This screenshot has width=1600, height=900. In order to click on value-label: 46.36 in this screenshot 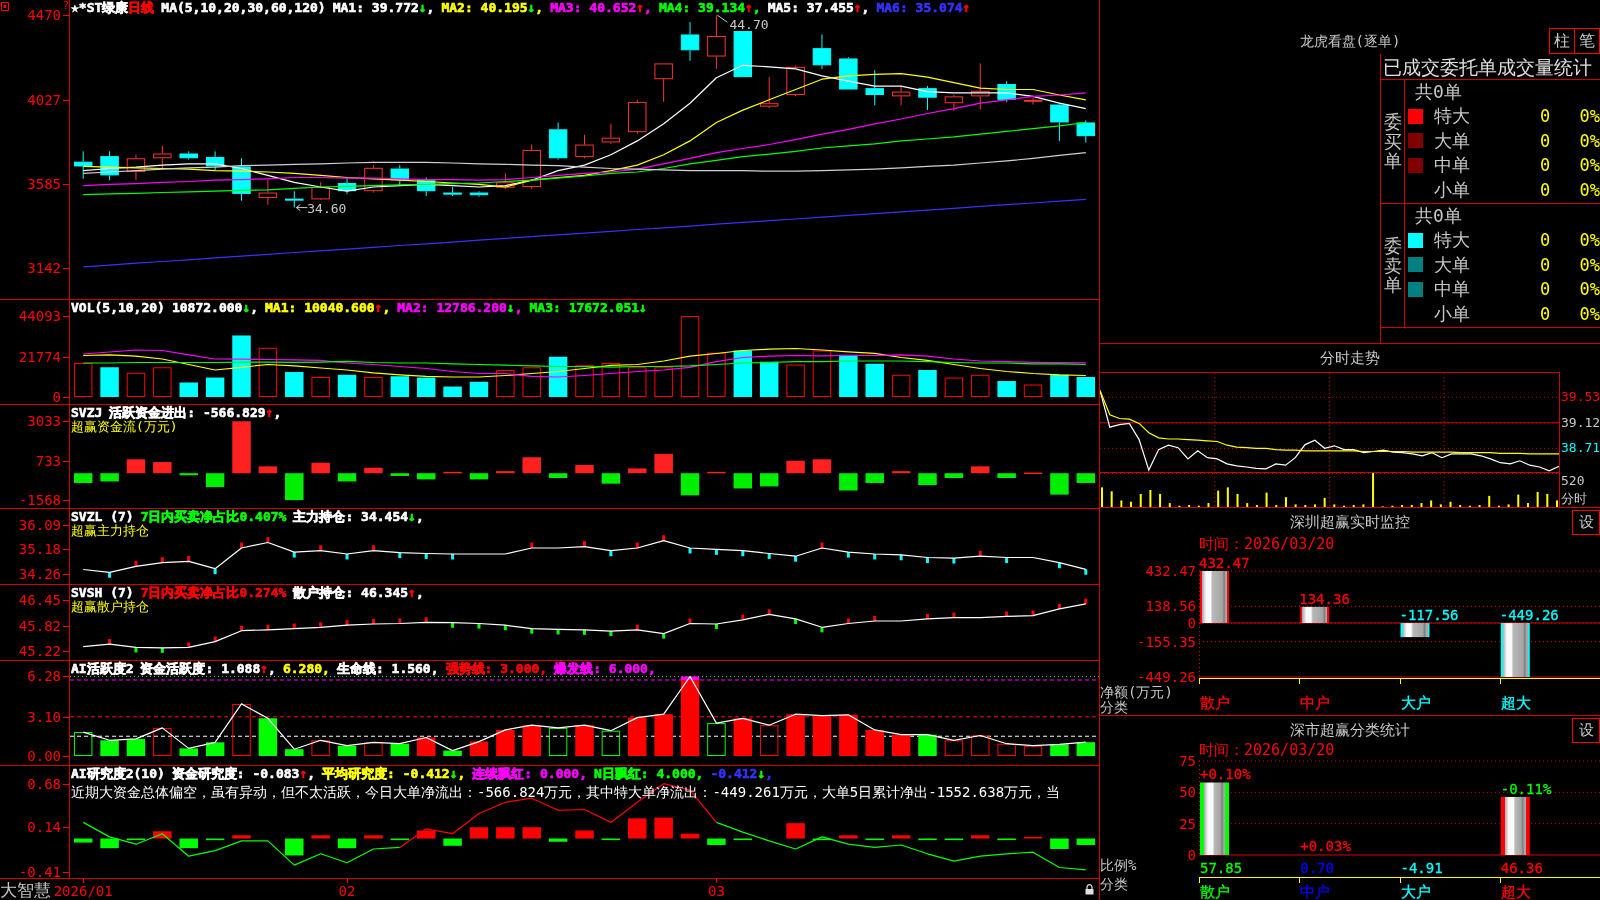, I will do `click(1521, 867)`.